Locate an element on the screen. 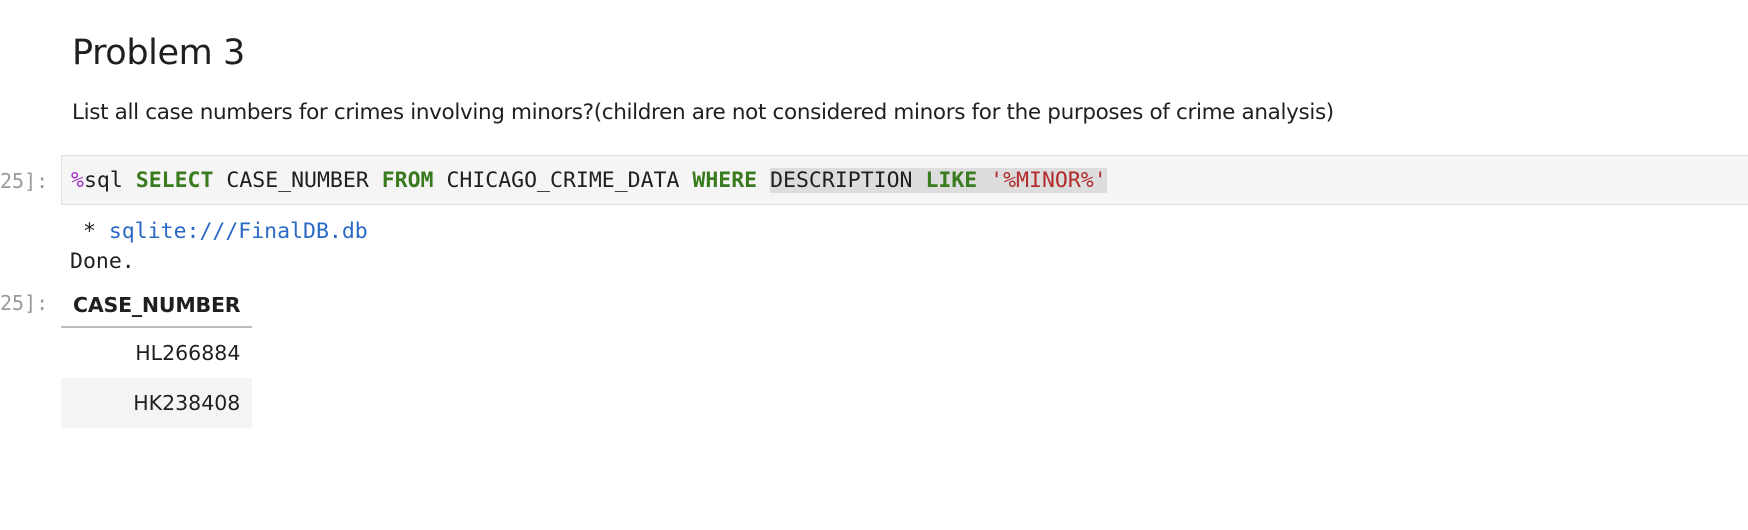  magic-name: sql is located at coordinates (103, 180).